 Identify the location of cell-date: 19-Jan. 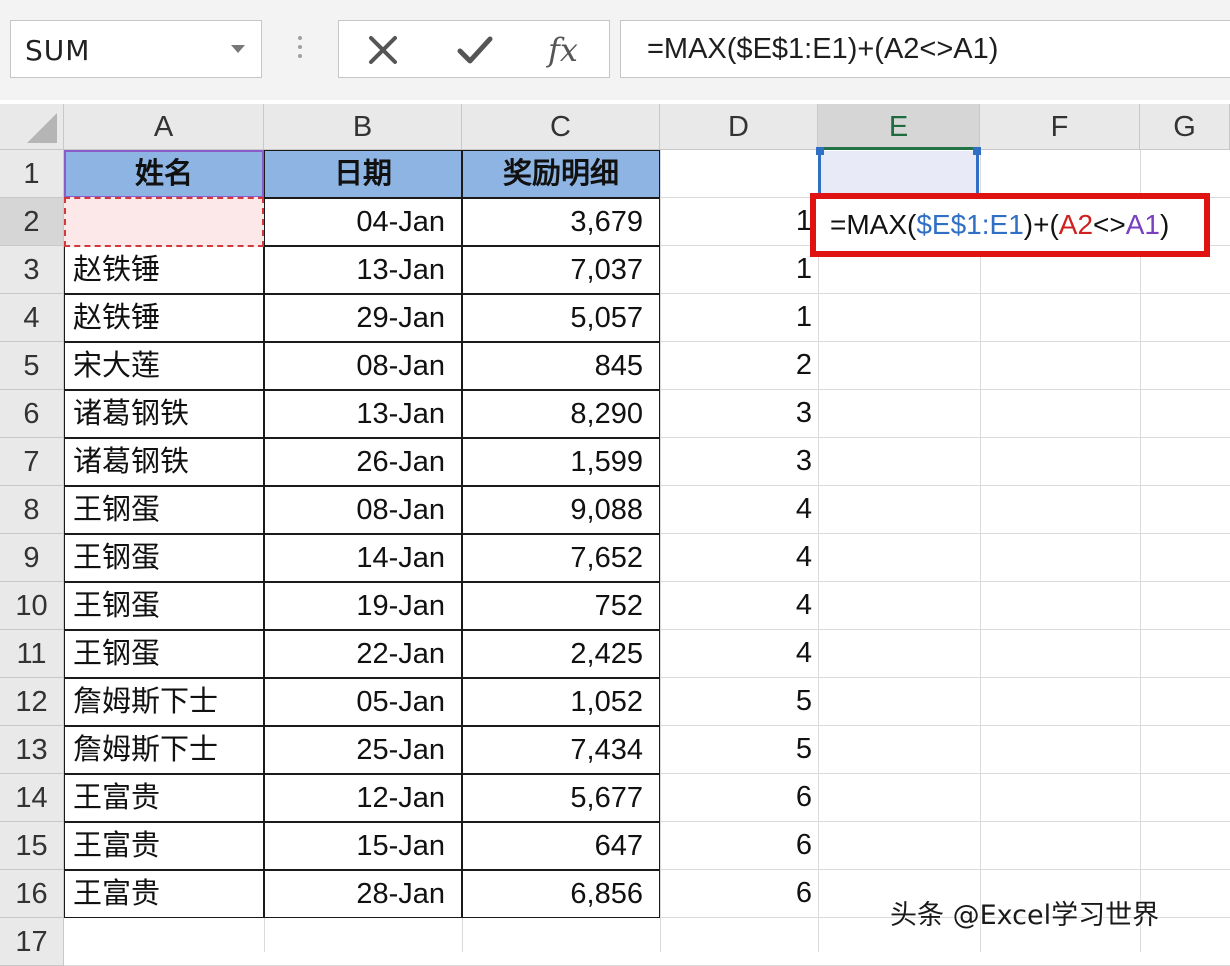
(363, 606).